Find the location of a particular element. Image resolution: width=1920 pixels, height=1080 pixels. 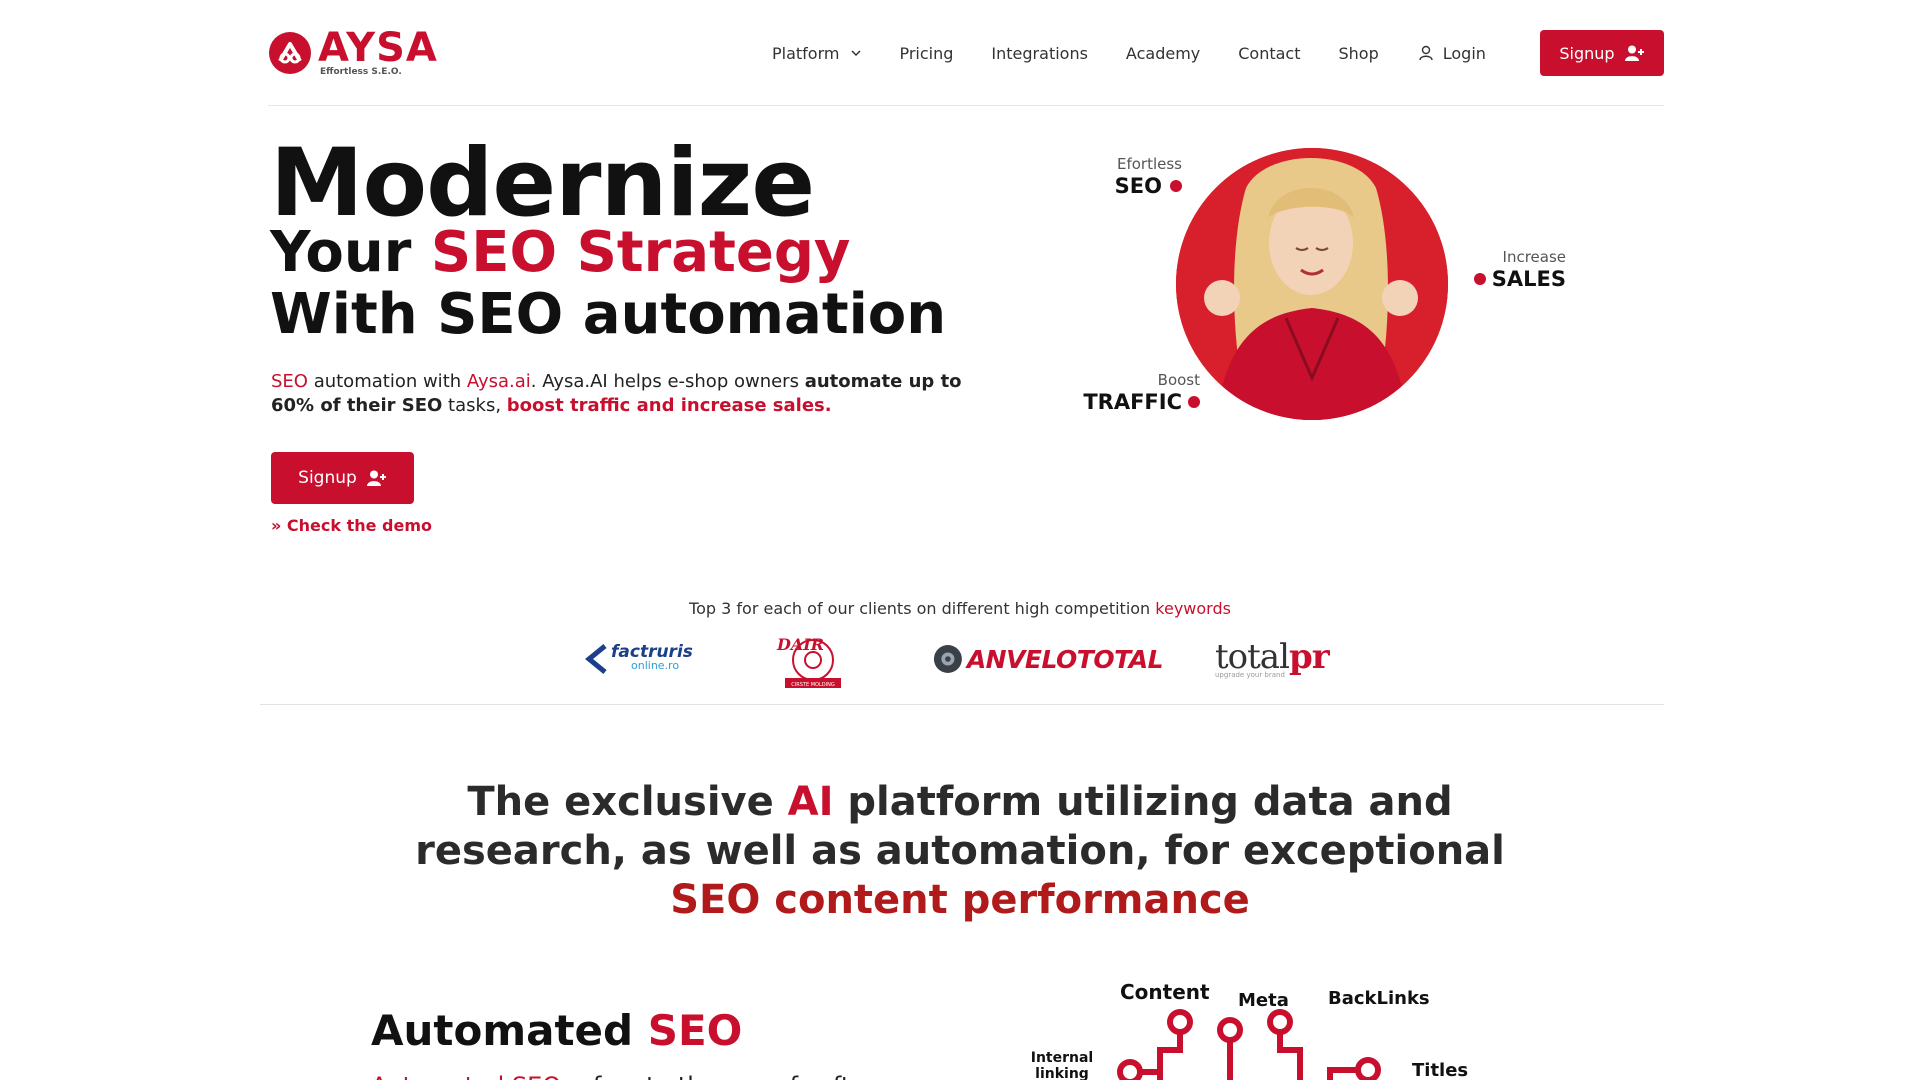

dair-logo-icon: DAIR CIRSTE MOLDING is located at coordinates (808, 661).